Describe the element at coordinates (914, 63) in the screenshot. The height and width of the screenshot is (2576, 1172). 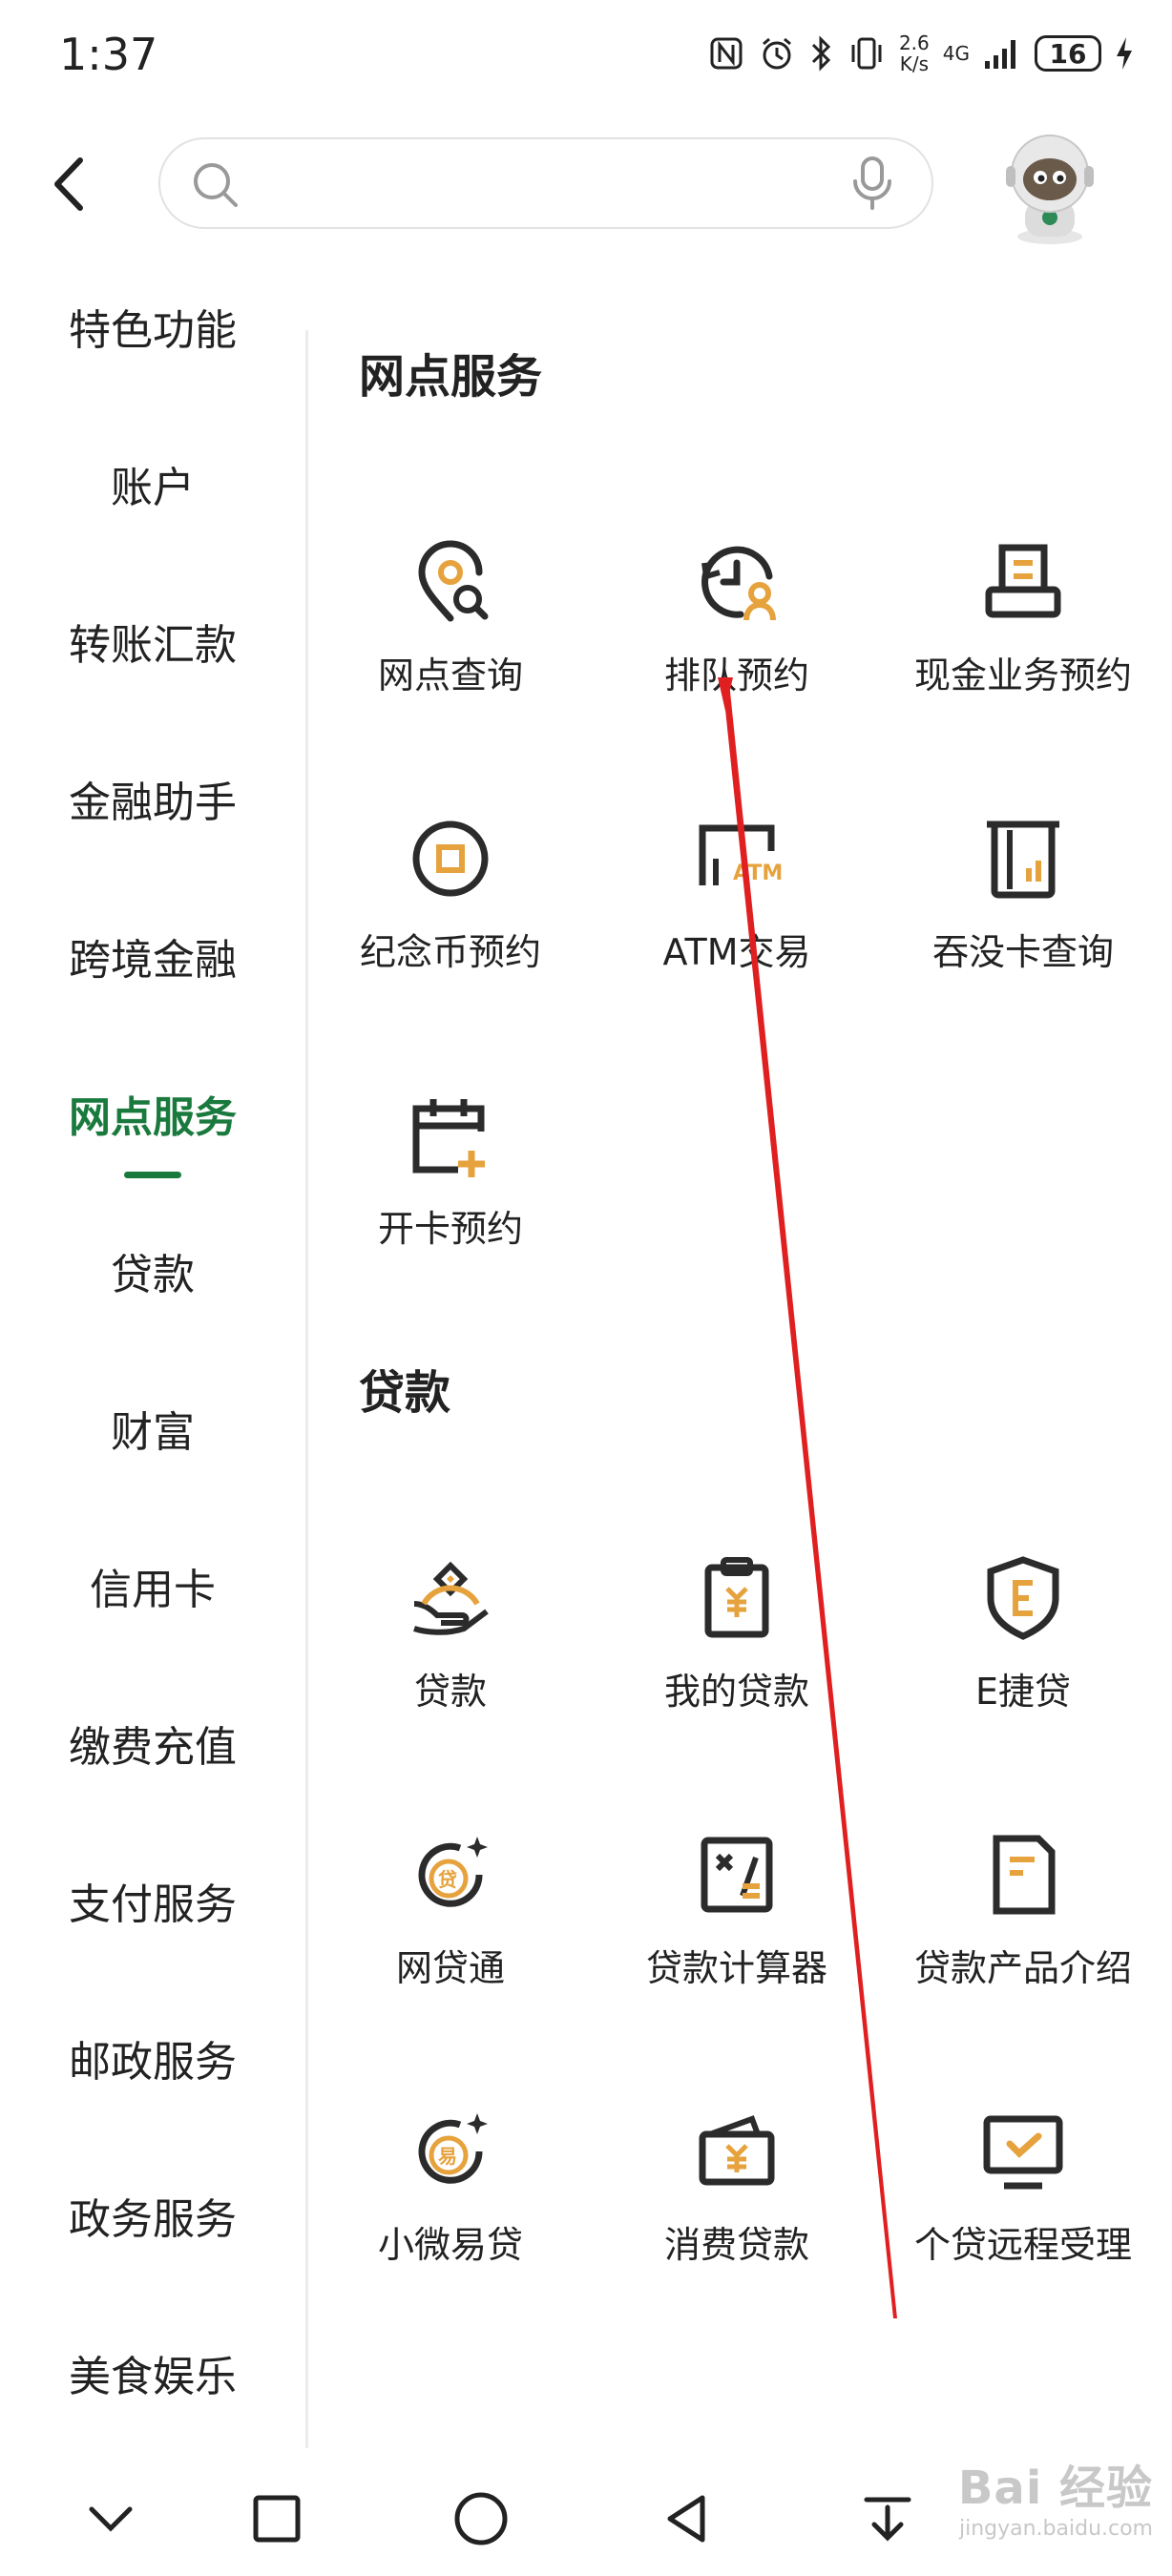
I see `speed-unit: K/s` at that location.